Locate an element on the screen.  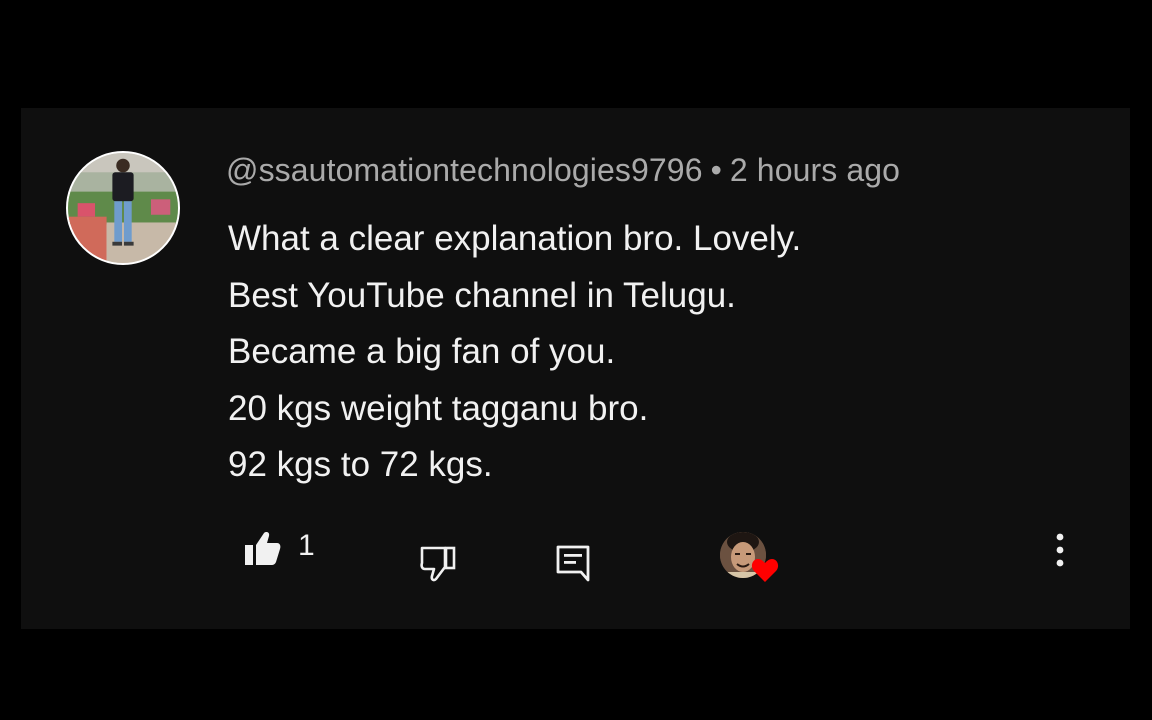
more-vertical-icon is located at coordinates (1060, 550).